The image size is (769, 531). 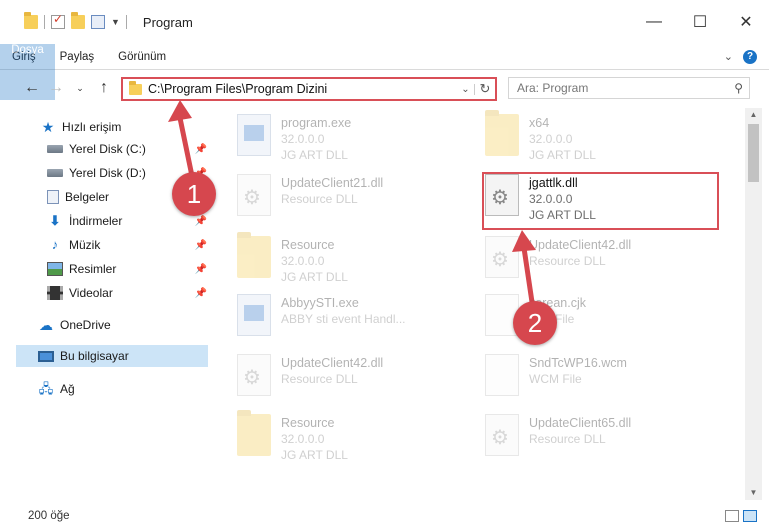 I want to click on sidebar-item-label: Ağ, so click(x=67, y=389).